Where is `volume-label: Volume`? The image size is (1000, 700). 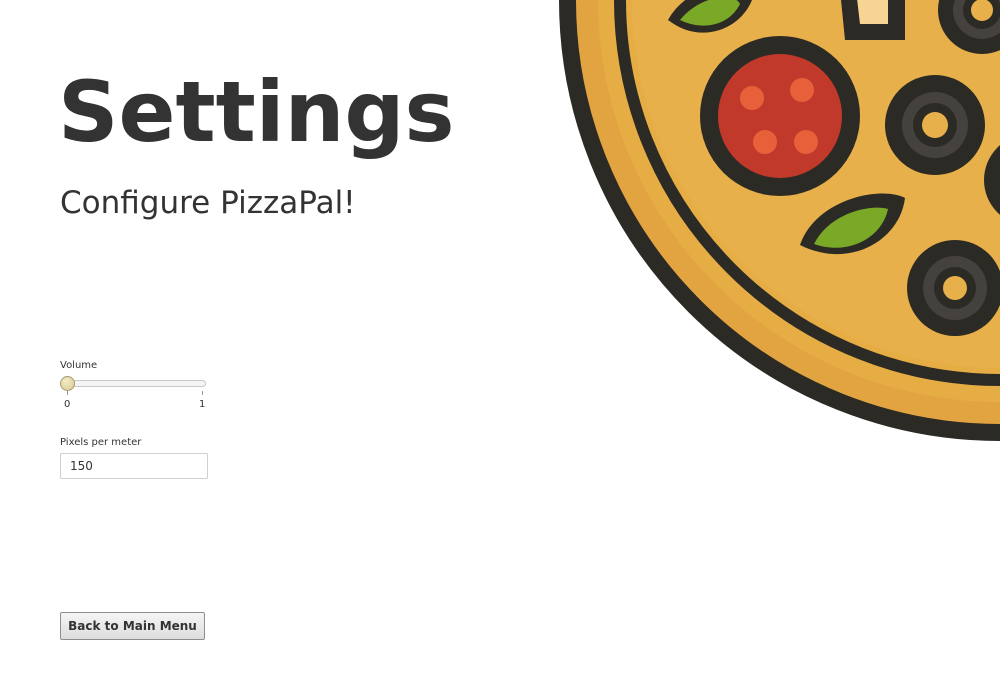
volume-label: Volume is located at coordinates (79, 365).